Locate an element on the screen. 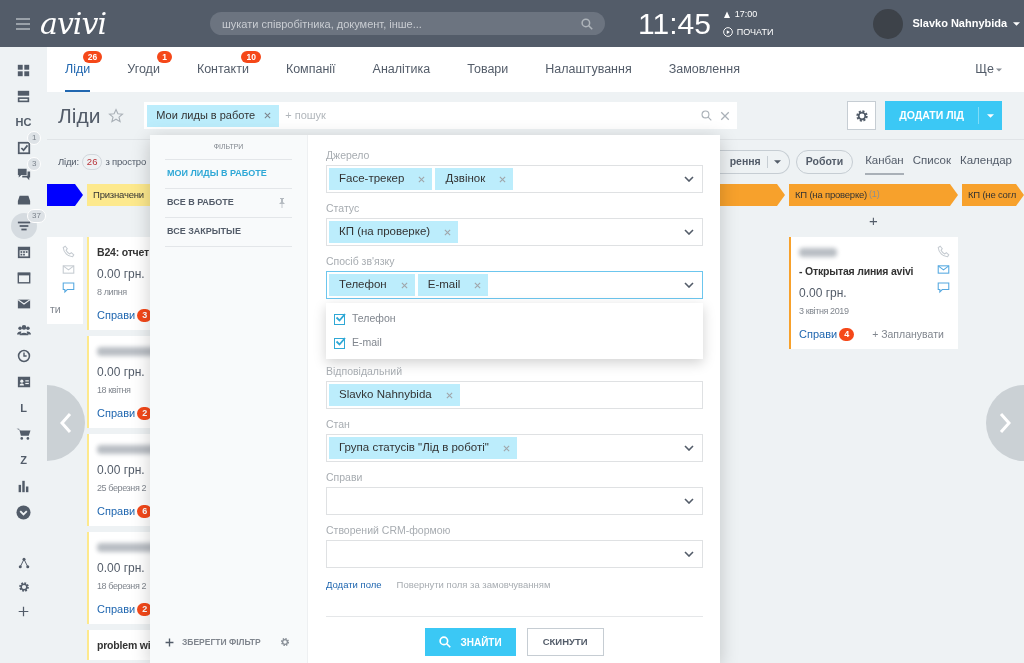 This screenshot has width=1024, height=663. plus-icon is located at coordinates (23, 611).